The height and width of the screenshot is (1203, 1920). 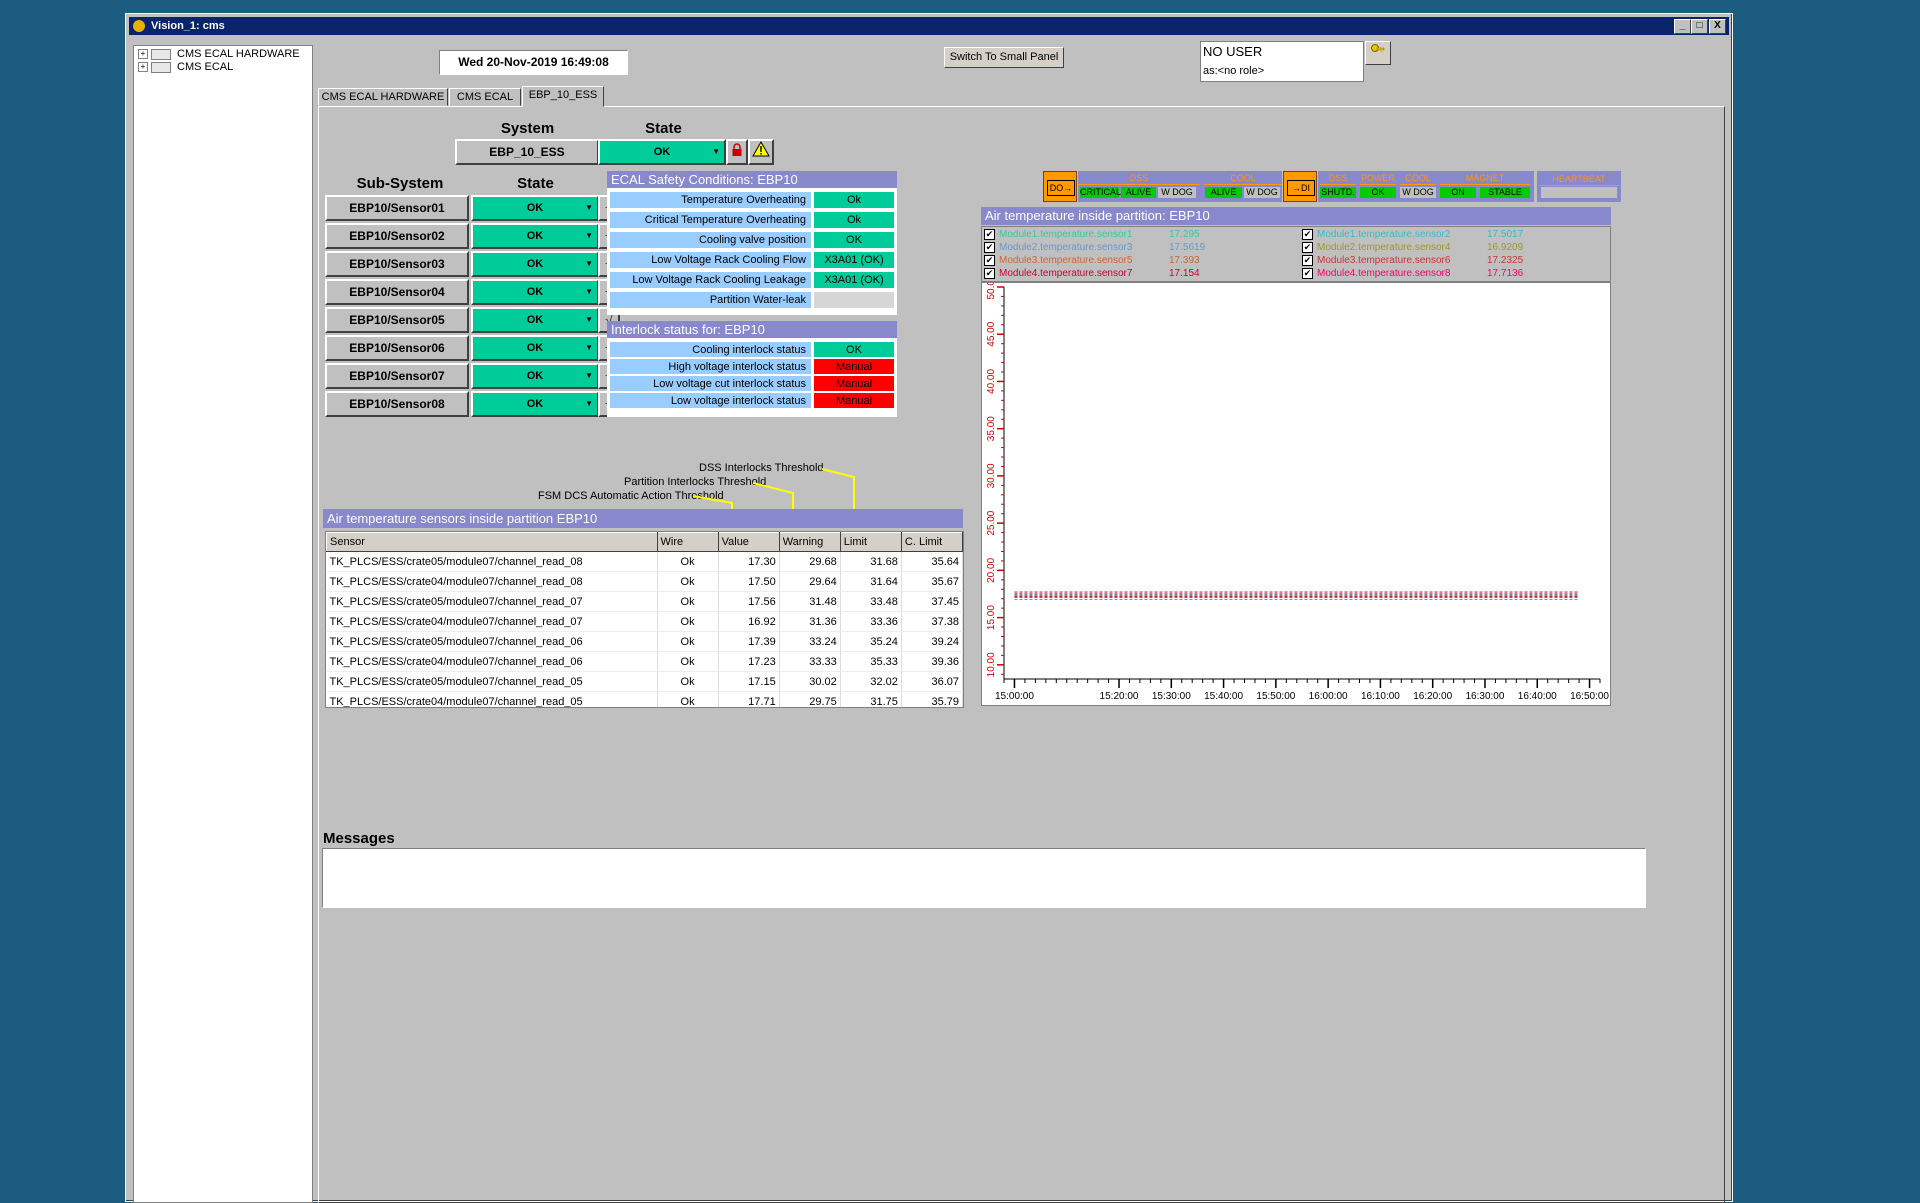 I want to click on legend-item: ✔ Module4.temperature.sensor7 17.154, so click(x=1092, y=274).